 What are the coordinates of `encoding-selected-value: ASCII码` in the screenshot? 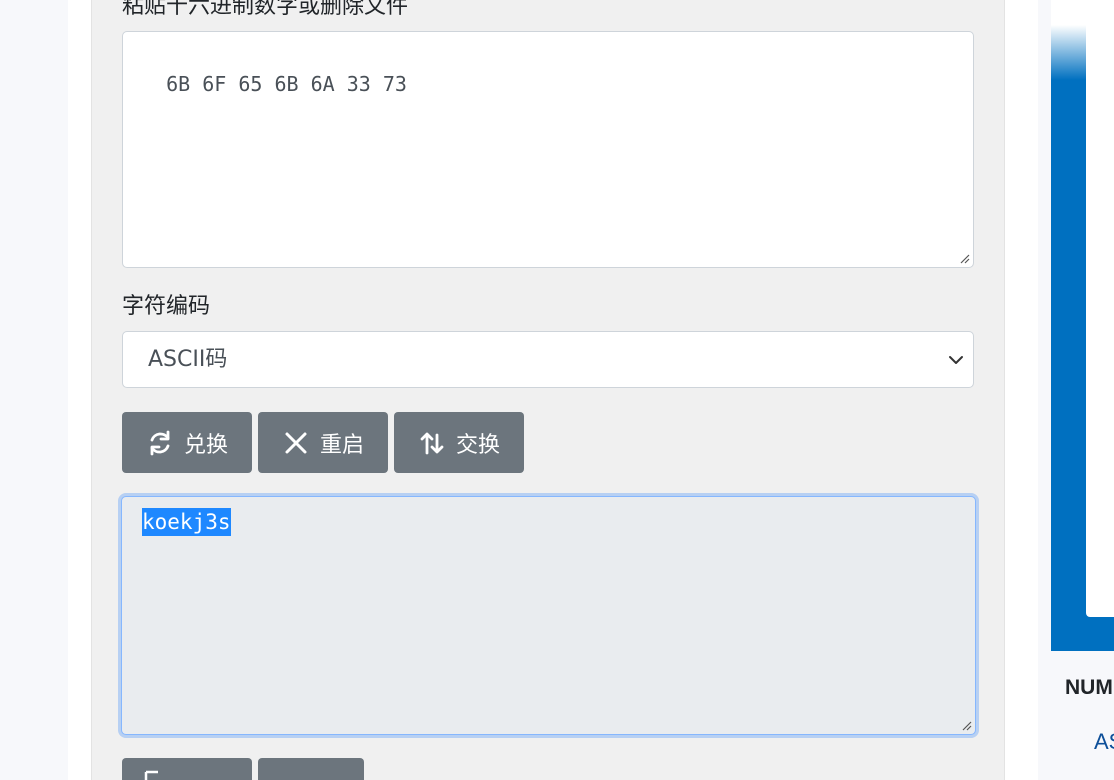 It's located at (188, 359).